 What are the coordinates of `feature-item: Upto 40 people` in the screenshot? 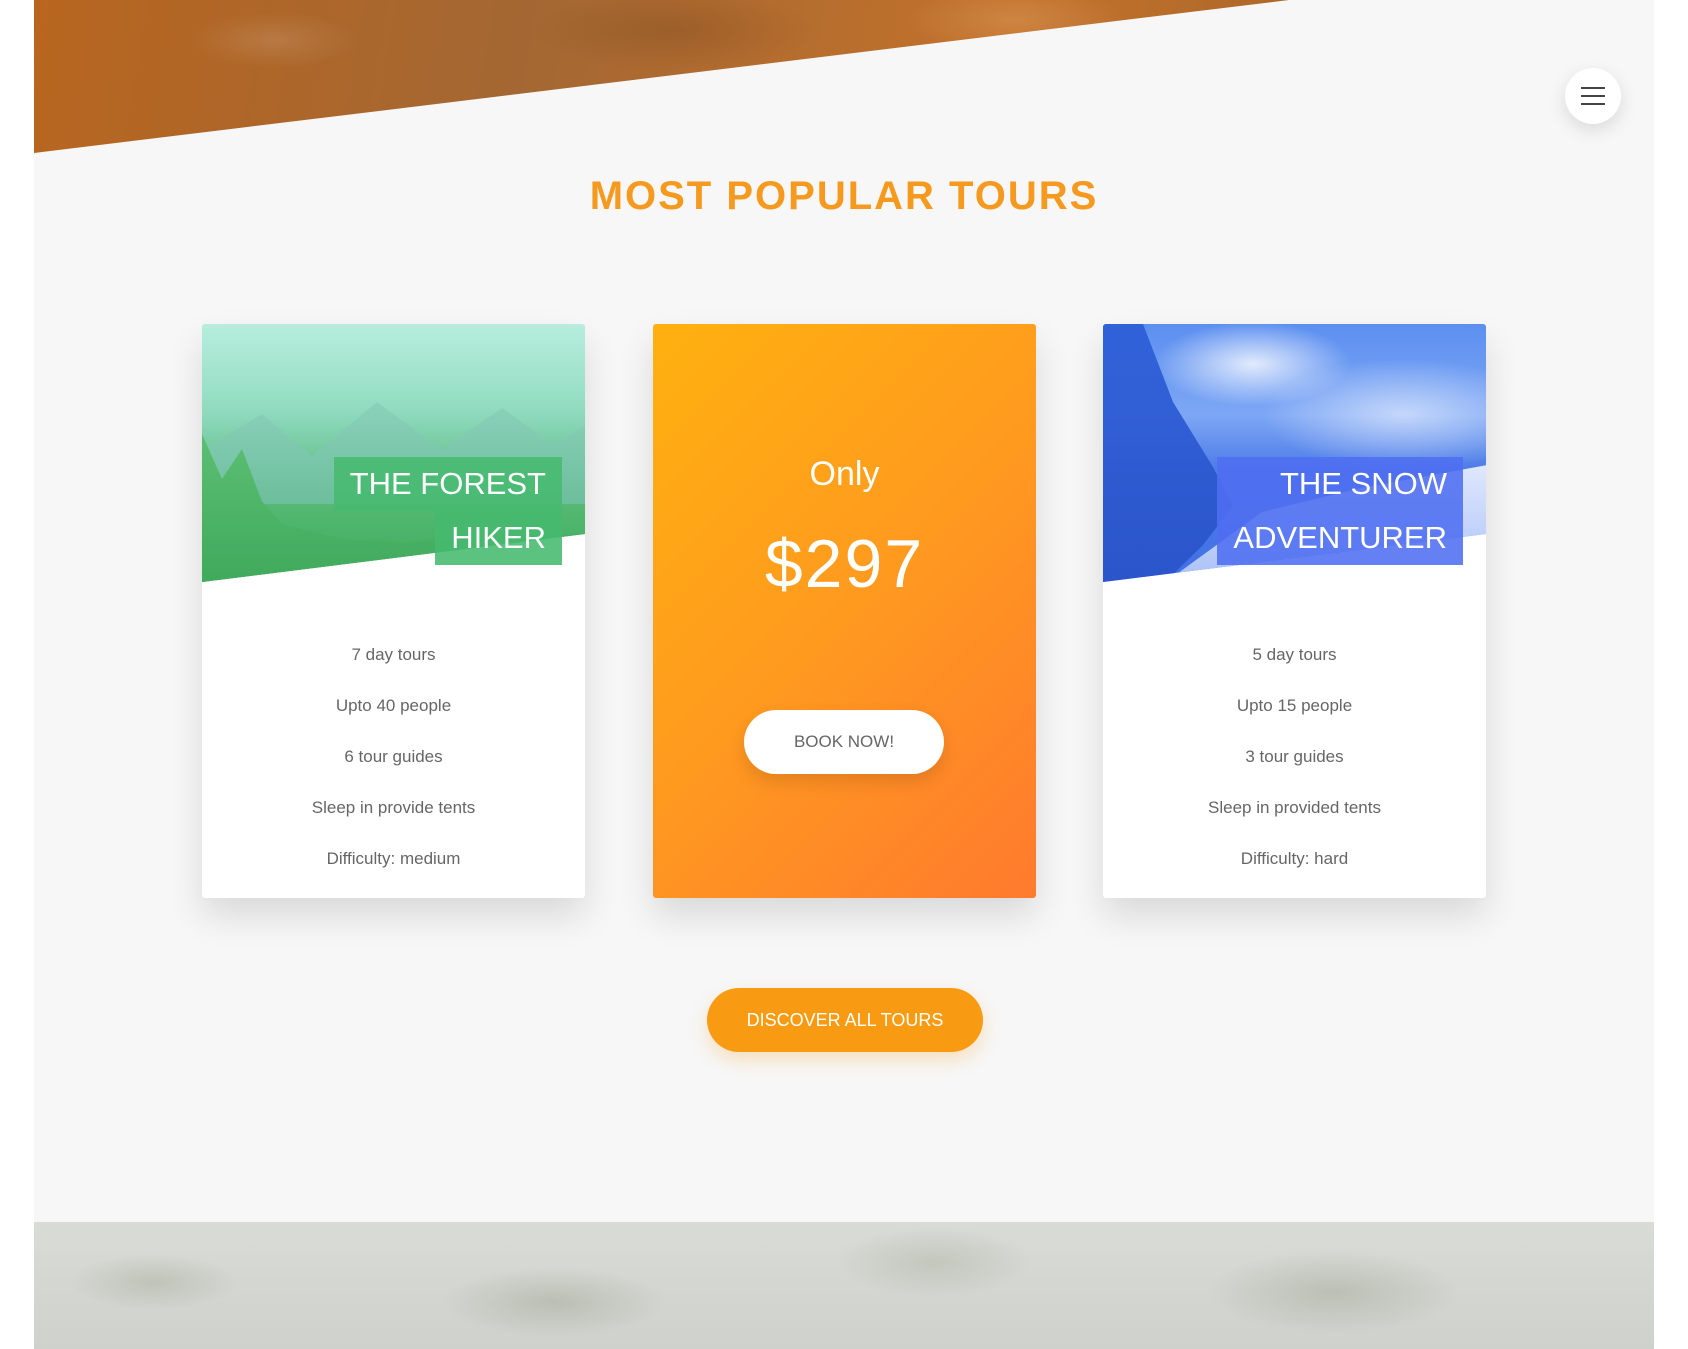 It's located at (393, 705).